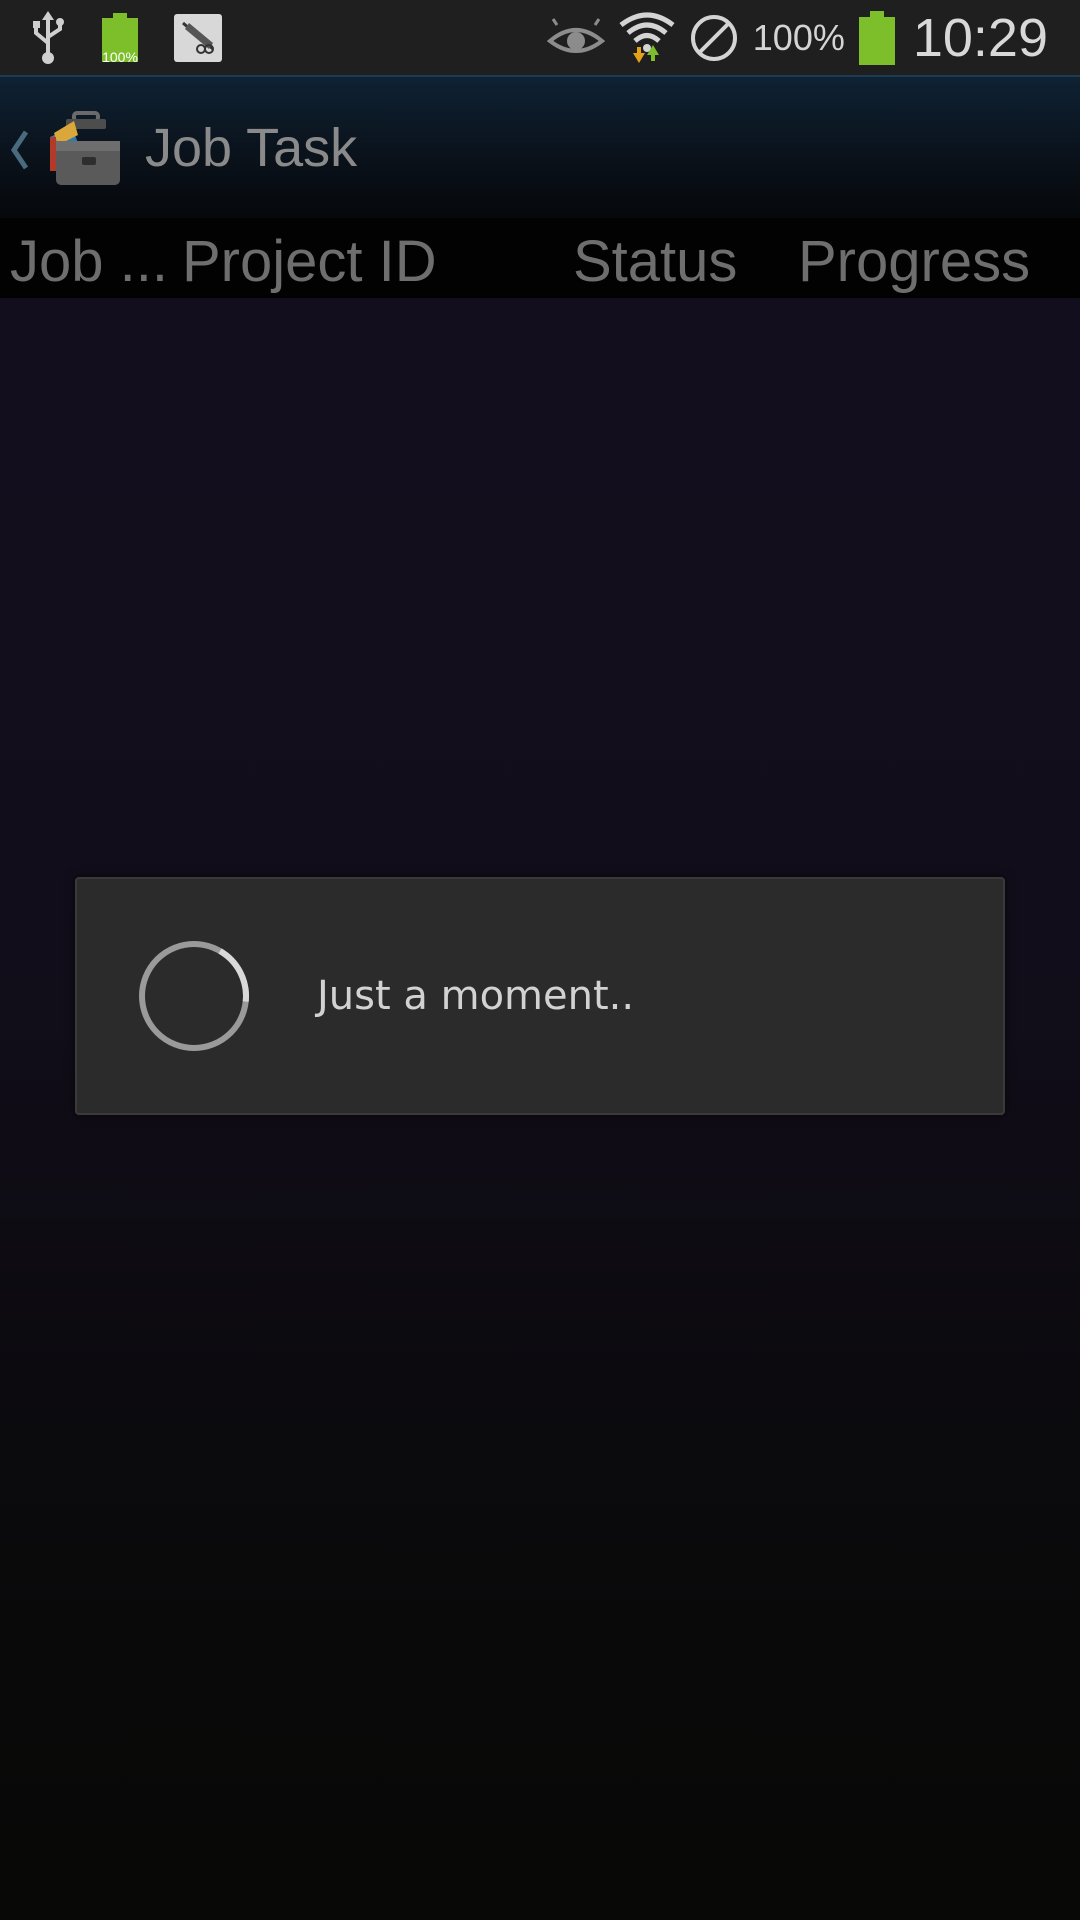  I want to click on battery-percent: 100%, so click(798, 37).